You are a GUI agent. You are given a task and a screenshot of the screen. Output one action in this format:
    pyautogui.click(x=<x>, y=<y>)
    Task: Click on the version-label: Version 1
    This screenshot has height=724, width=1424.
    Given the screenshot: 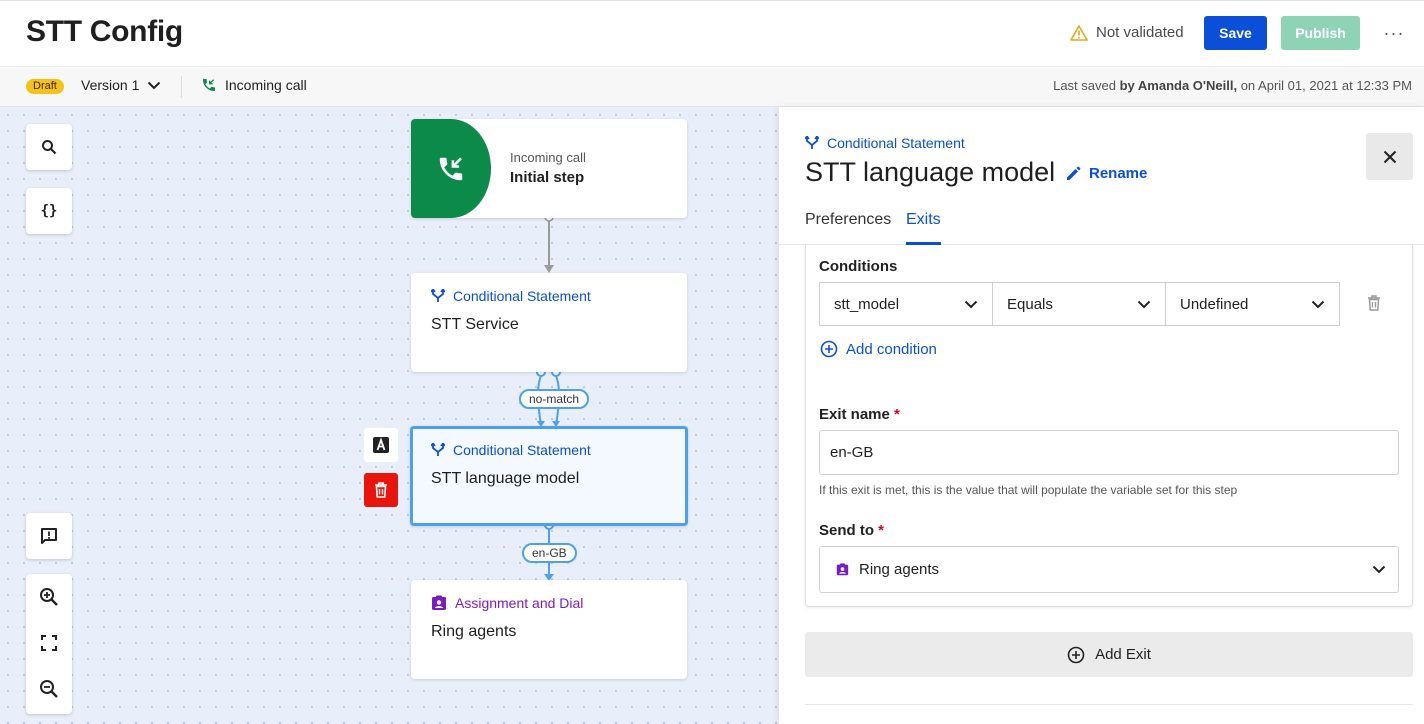 What is the action you would take?
    pyautogui.click(x=110, y=85)
    